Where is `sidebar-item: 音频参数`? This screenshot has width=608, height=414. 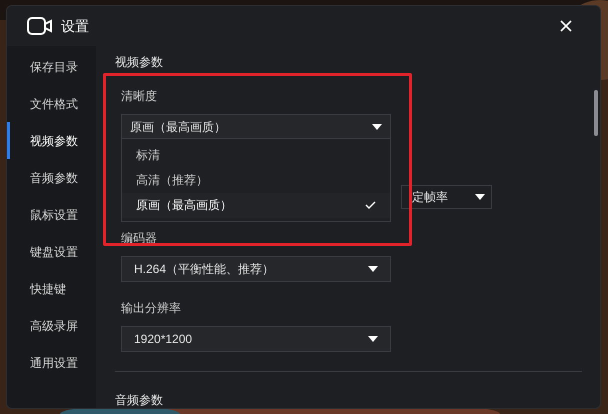 sidebar-item: 音频参数 is located at coordinates (51, 177).